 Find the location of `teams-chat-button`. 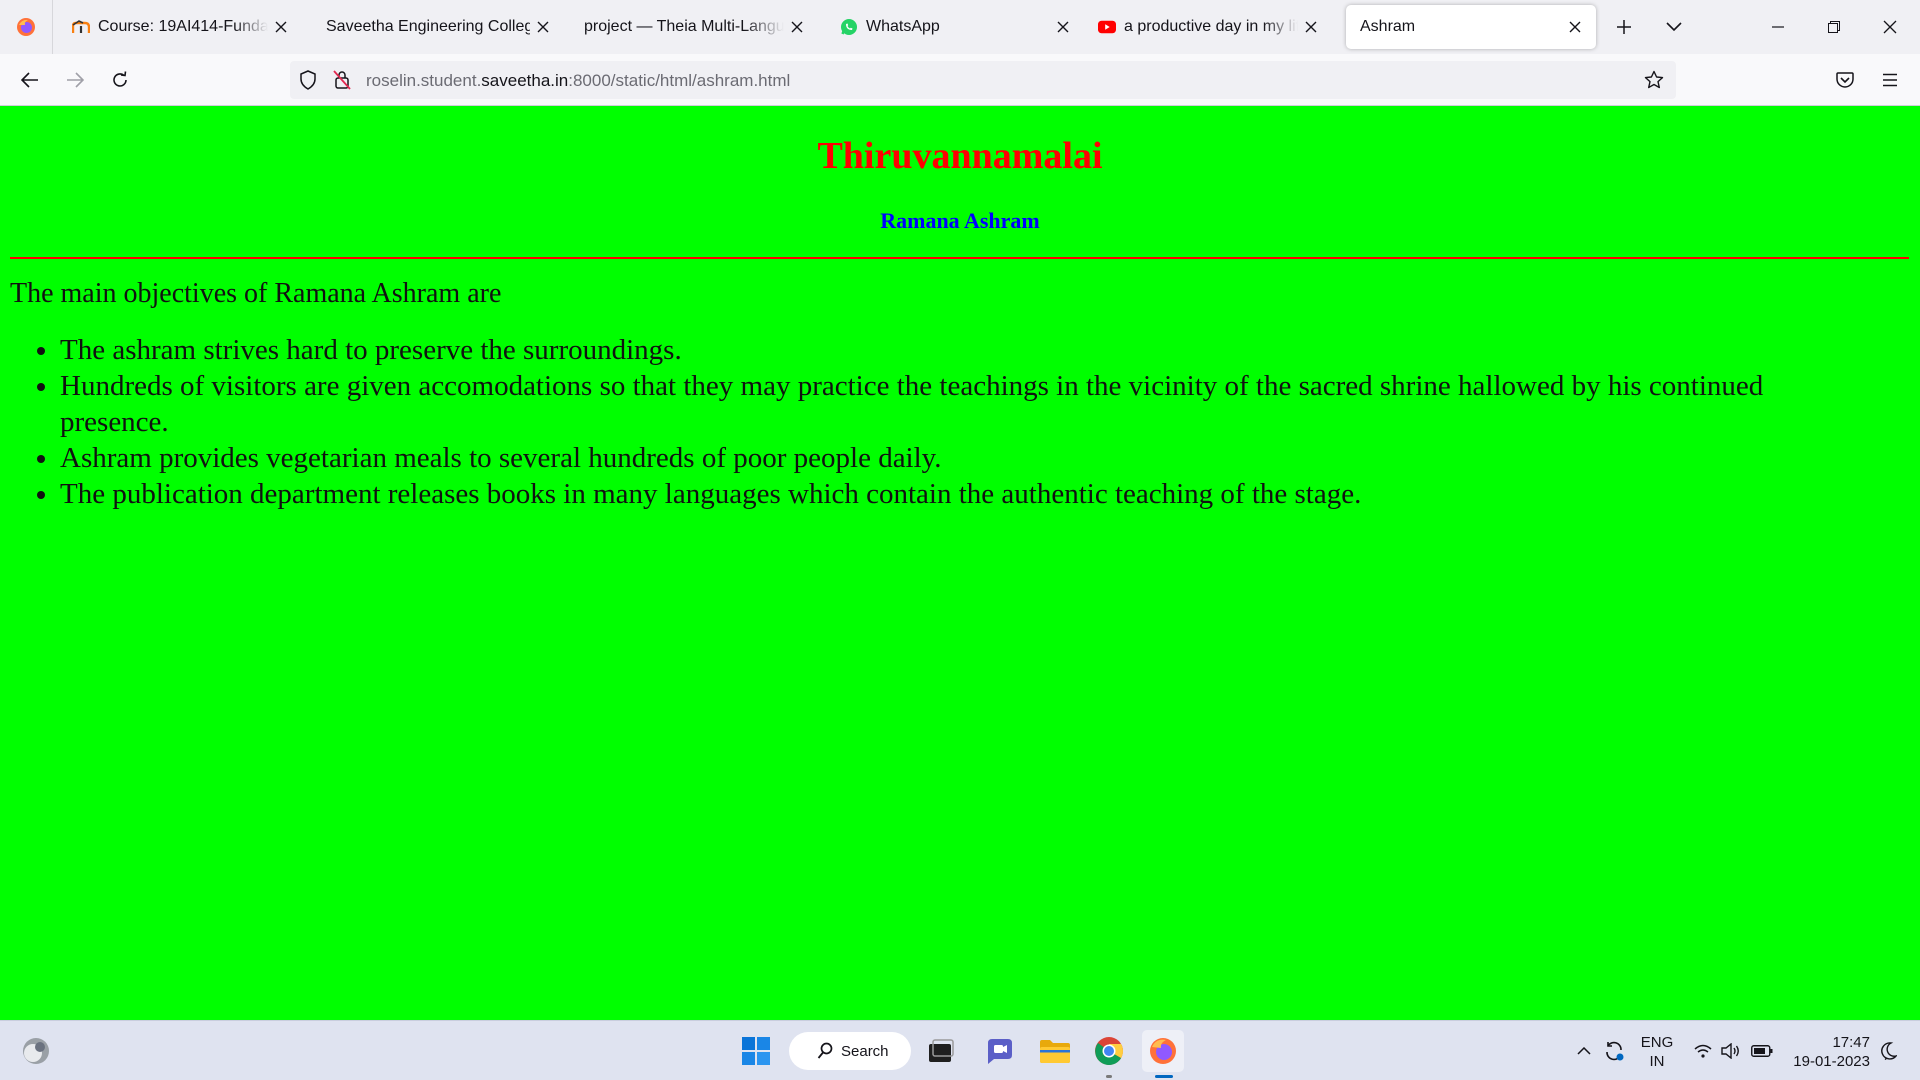

teams-chat-button is located at coordinates (999, 1051).